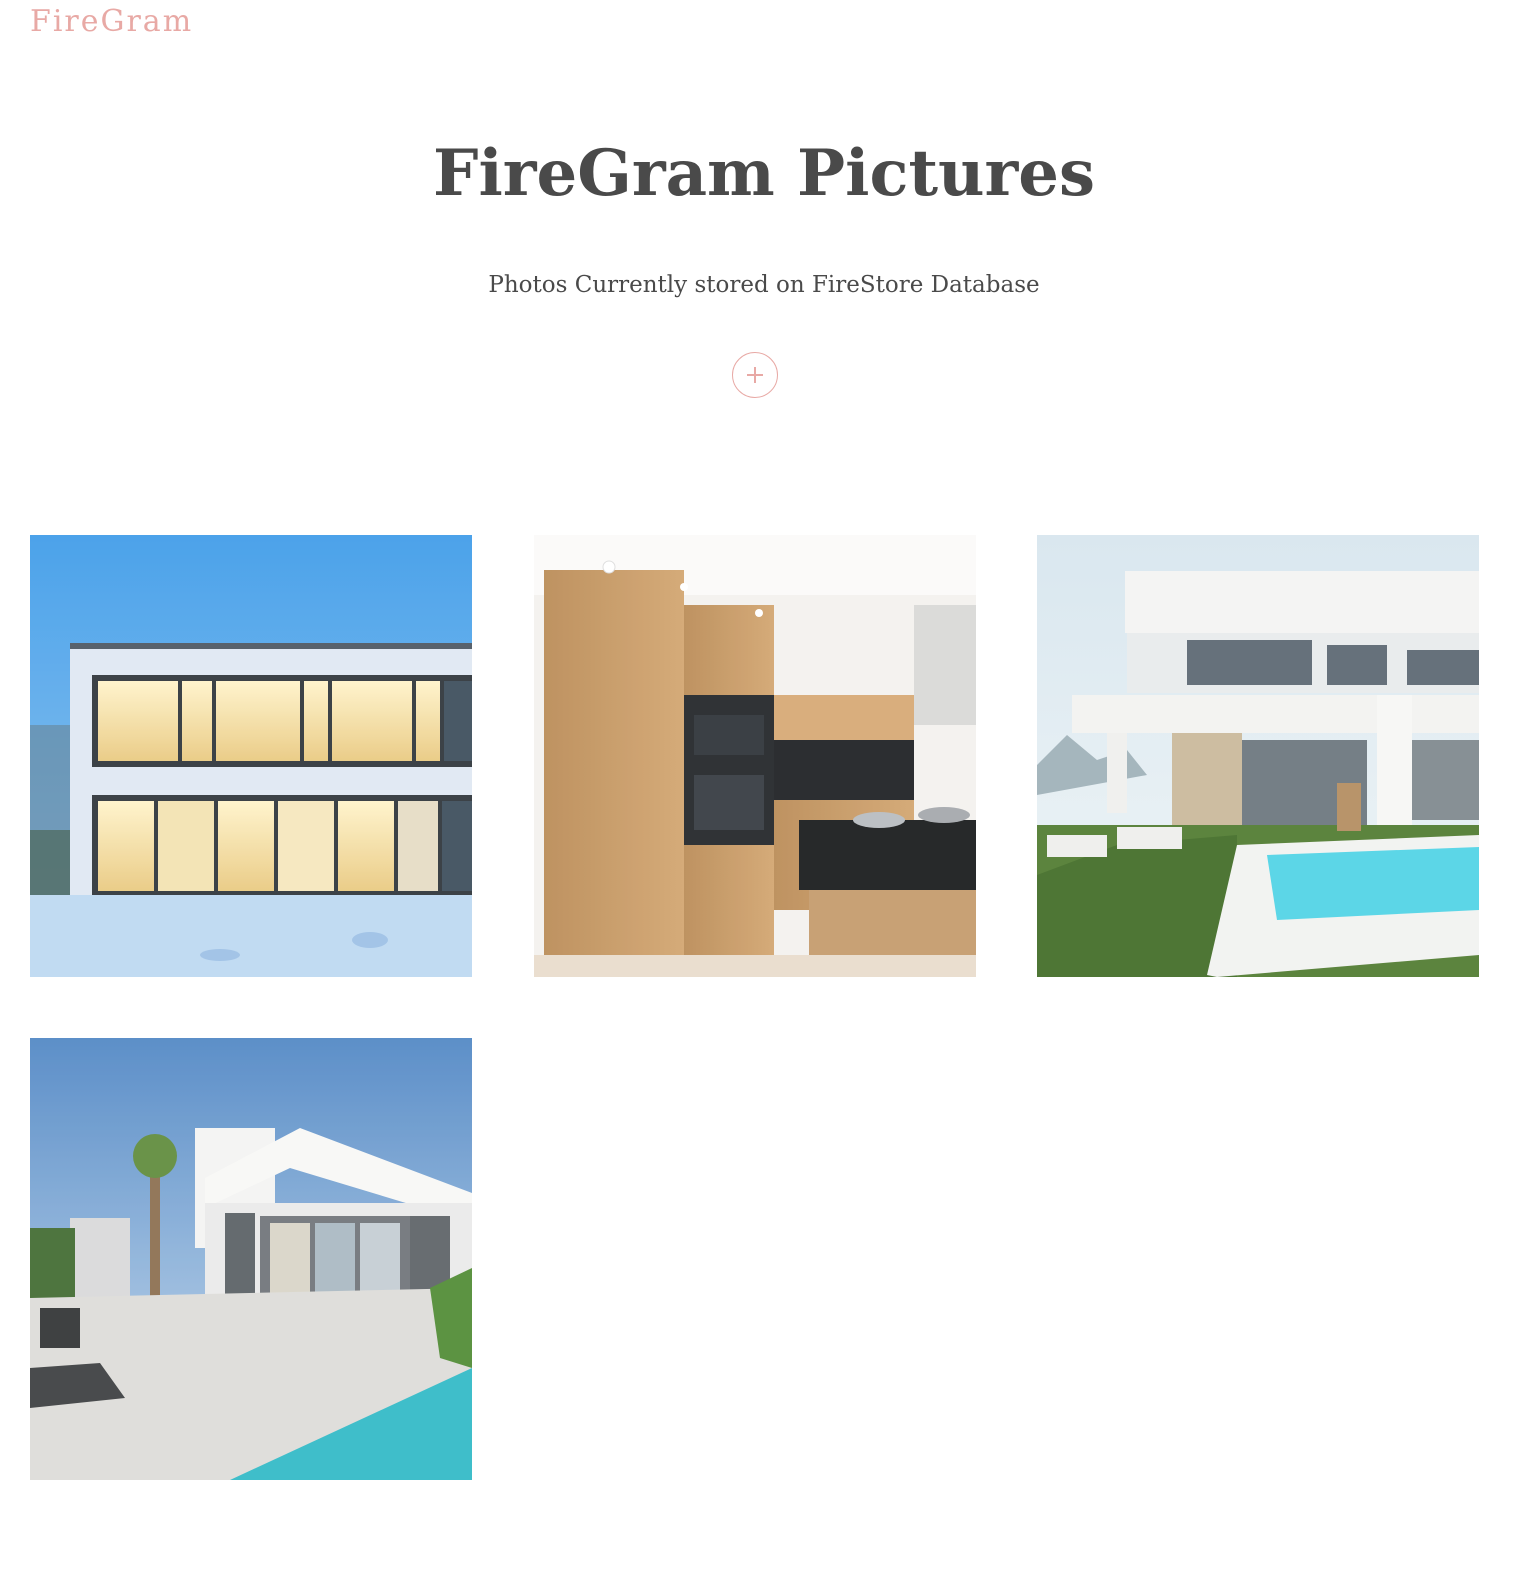  I want to click on upload-button, so click(755, 375).